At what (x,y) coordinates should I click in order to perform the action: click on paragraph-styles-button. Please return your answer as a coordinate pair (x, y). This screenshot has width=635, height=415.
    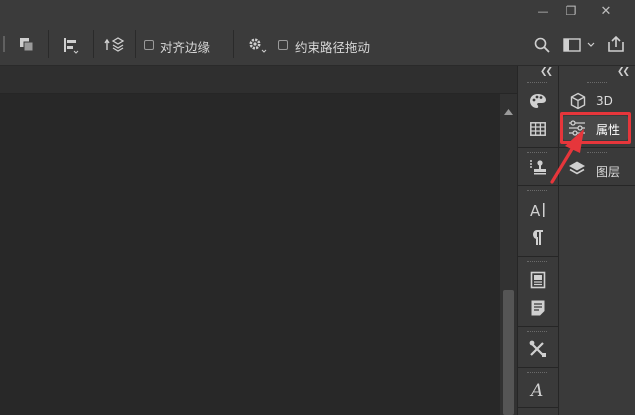
    Looking at the image, I should click on (538, 308).